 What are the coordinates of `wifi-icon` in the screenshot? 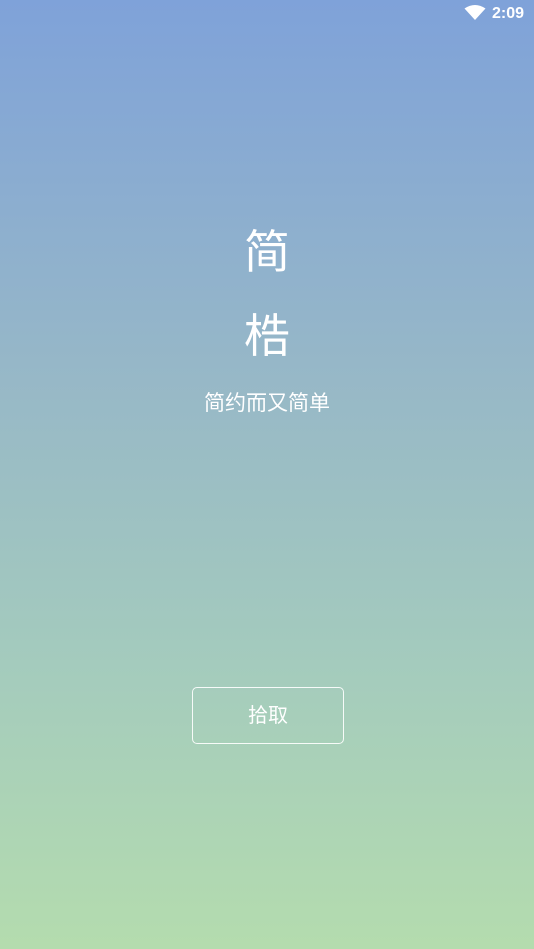 It's located at (475, 12).